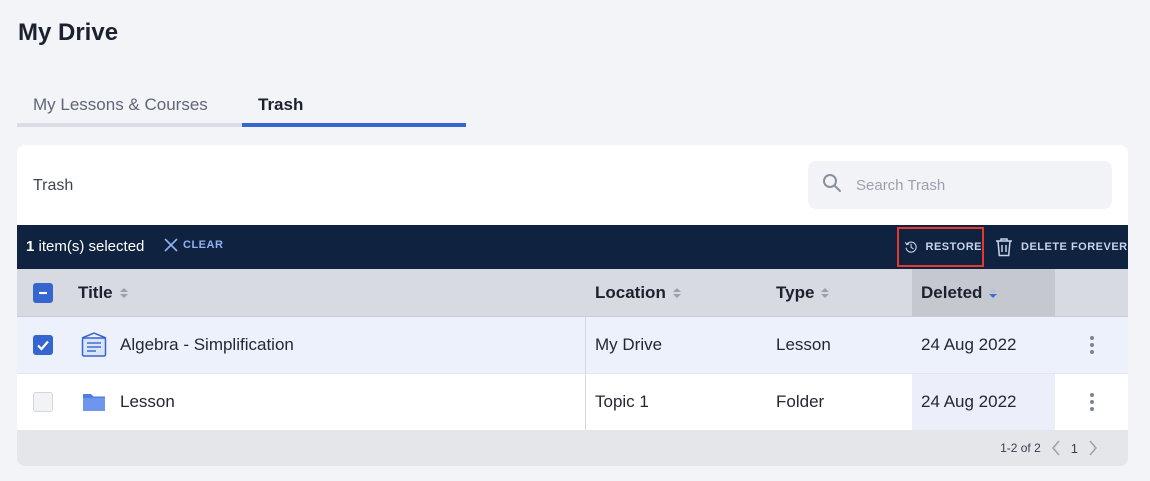 The width and height of the screenshot is (1150, 481). I want to click on restore-history-icon, so click(910, 247).